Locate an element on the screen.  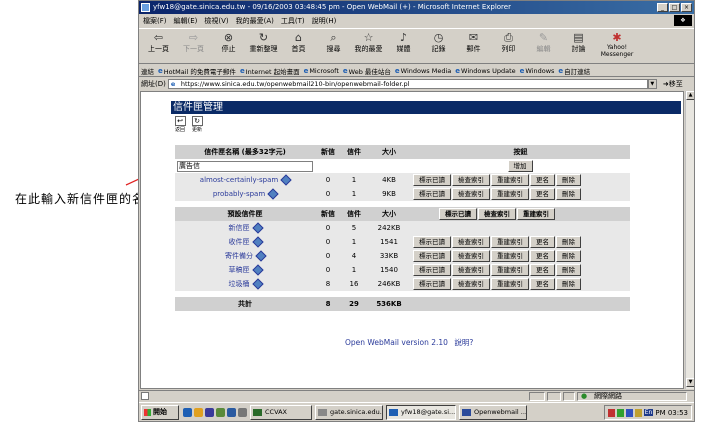
back-to-mail-button: ↩ 返回 is located at coordinates (180, 124).